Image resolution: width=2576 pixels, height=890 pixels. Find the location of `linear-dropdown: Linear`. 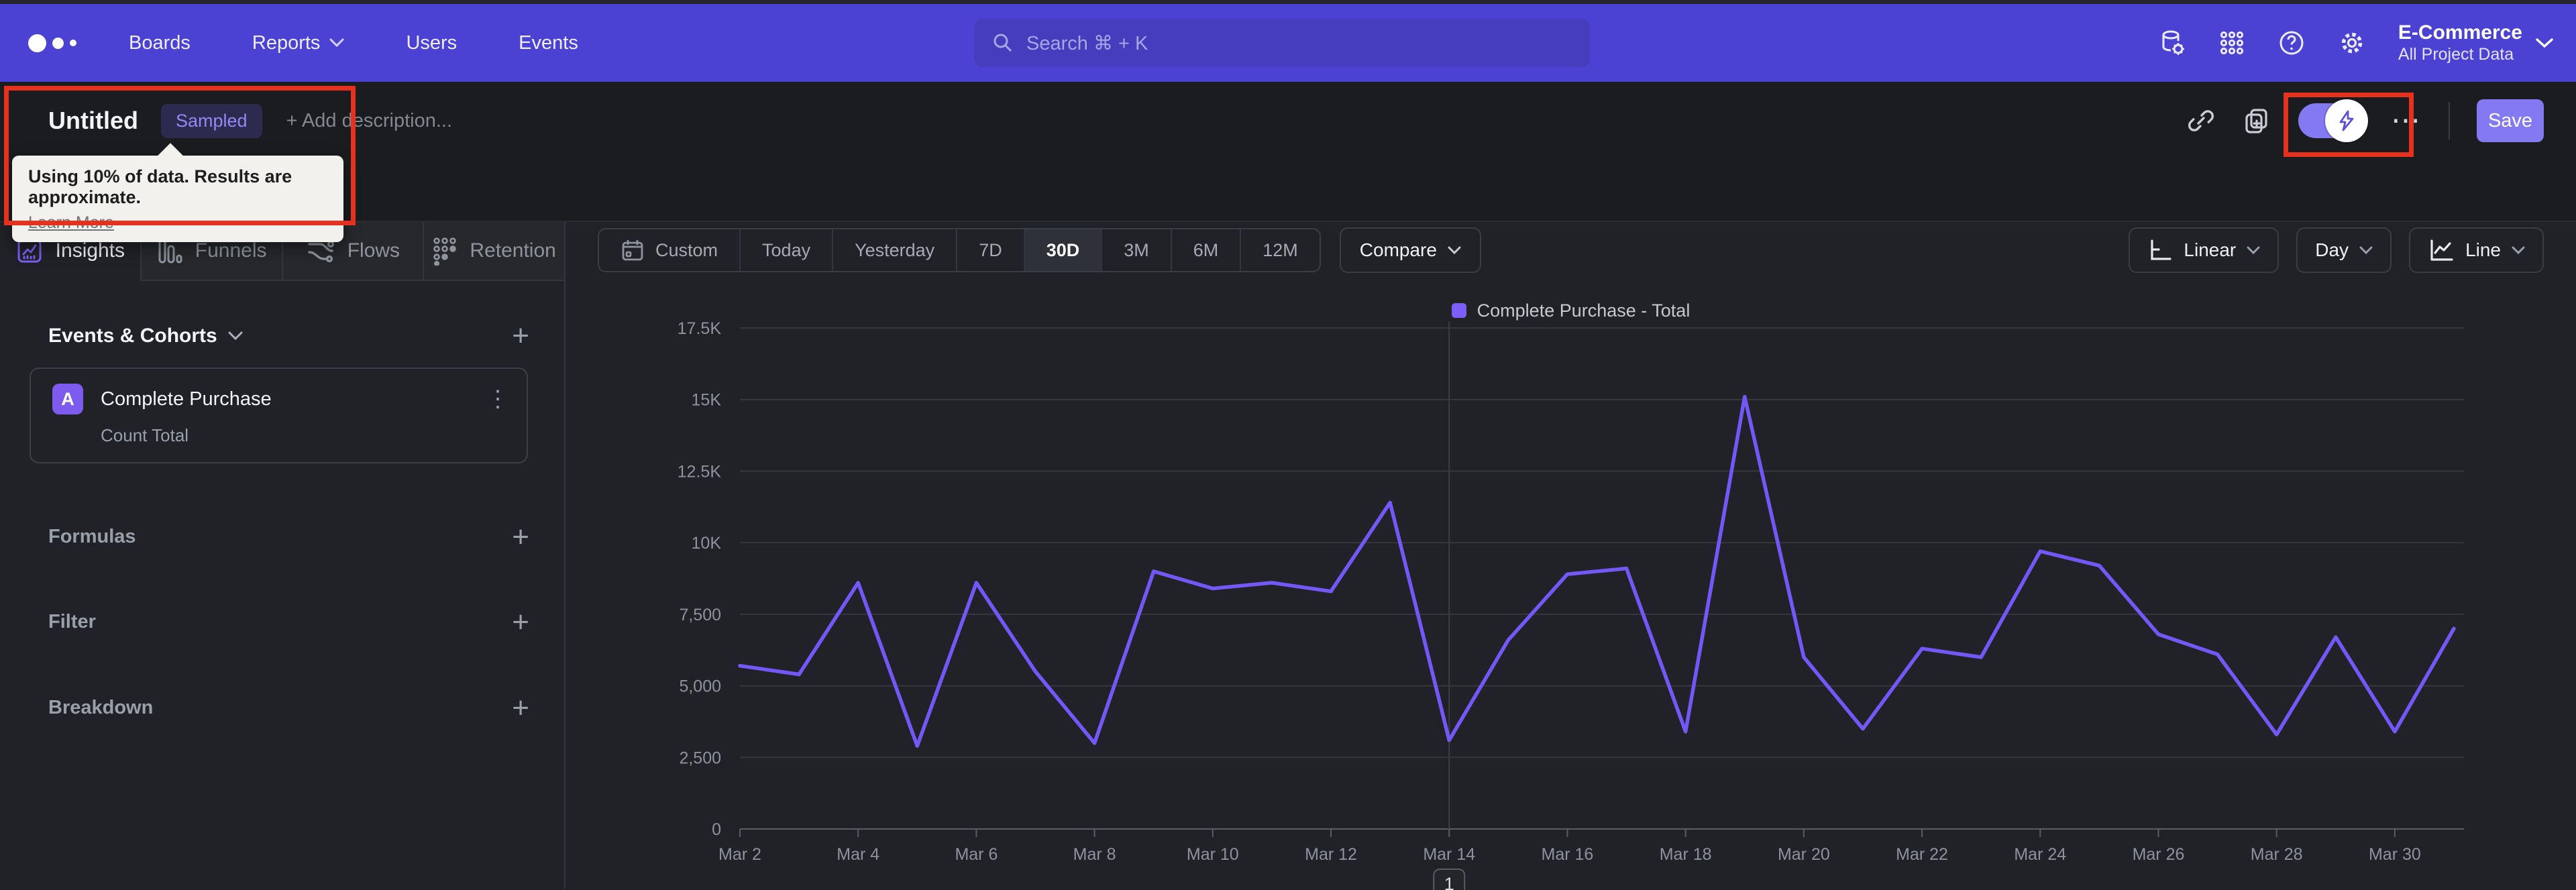

linear-dropdown: Linear is located at coordinates (2204, 250).